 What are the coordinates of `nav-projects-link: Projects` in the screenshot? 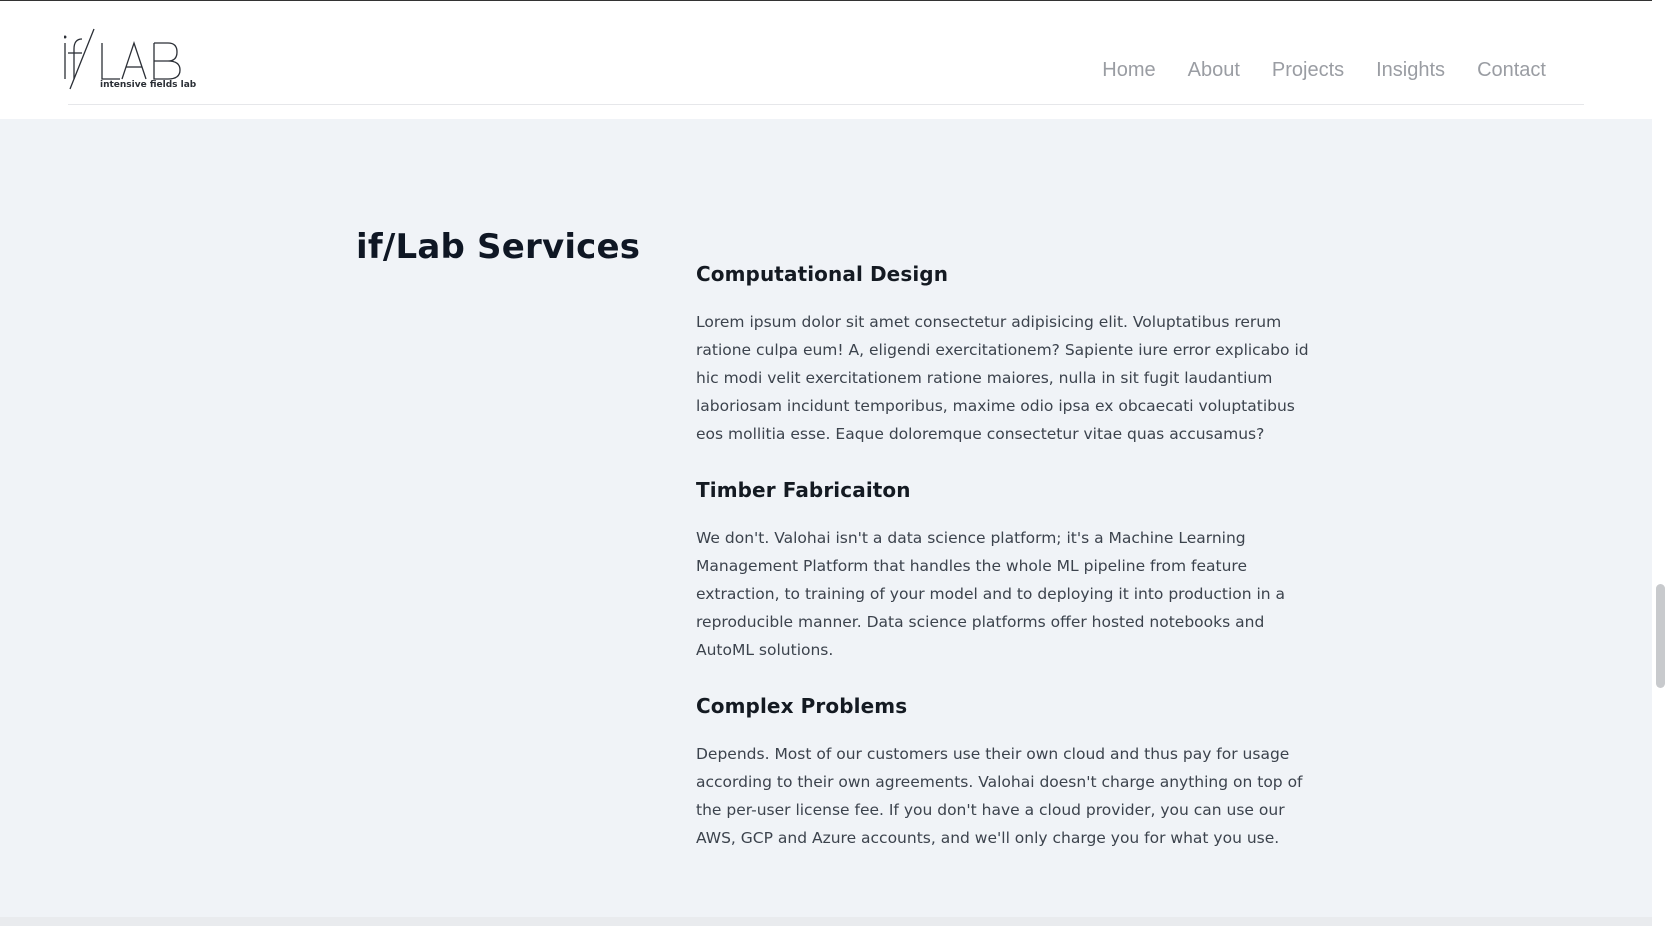 It's located at (1308, 70).